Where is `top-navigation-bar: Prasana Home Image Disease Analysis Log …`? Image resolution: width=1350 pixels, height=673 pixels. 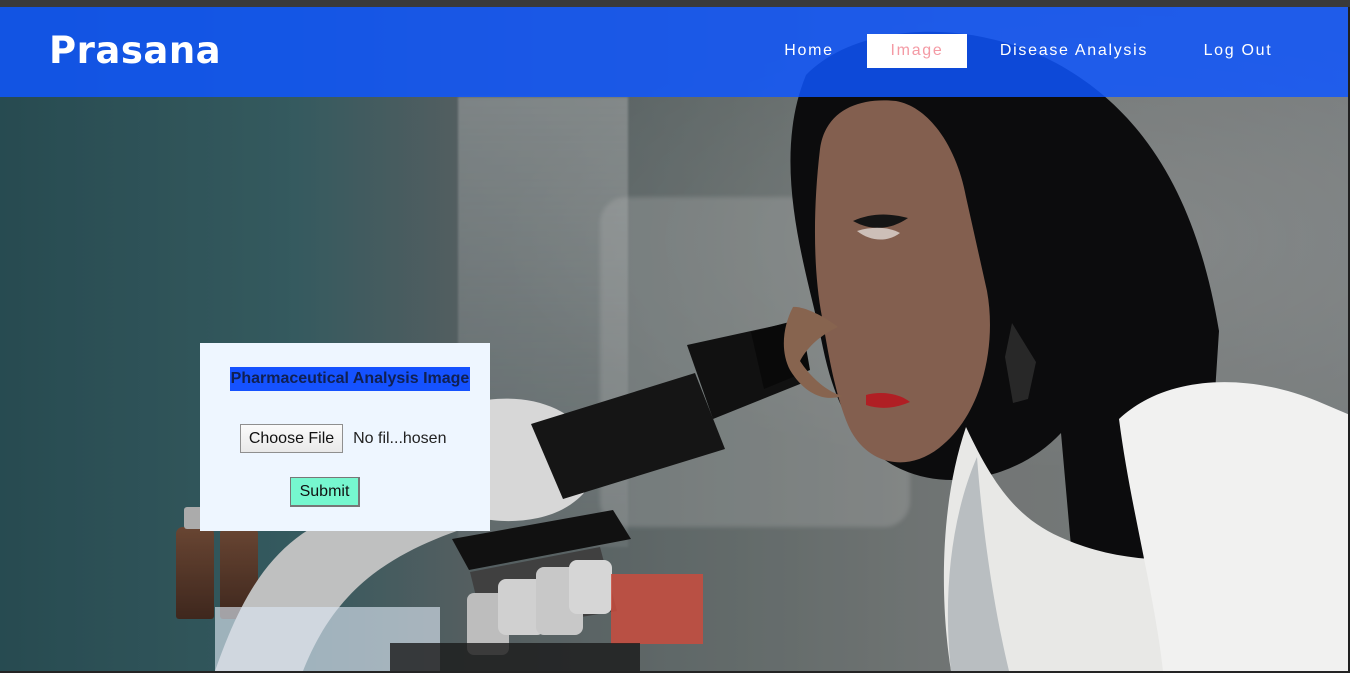 top-navigation-bar: Prasana Home Image Disease Analysis Log … is located at coordinates (675, 52).